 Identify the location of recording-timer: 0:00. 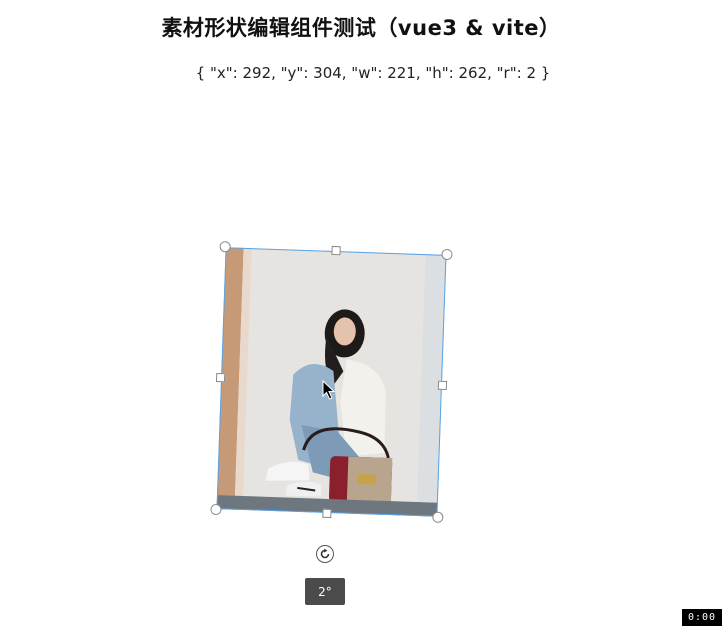
(702, 617).